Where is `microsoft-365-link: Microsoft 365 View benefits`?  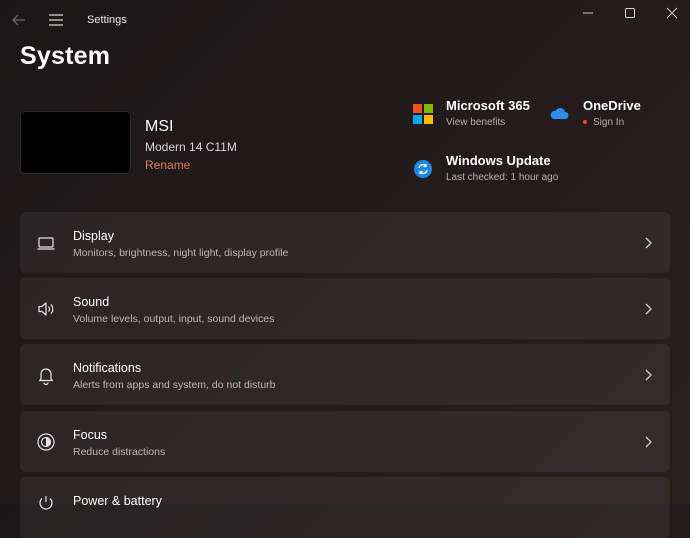
microsoft-365-link: Microsoft 365 View benefits is located at coordinates (488, 113).